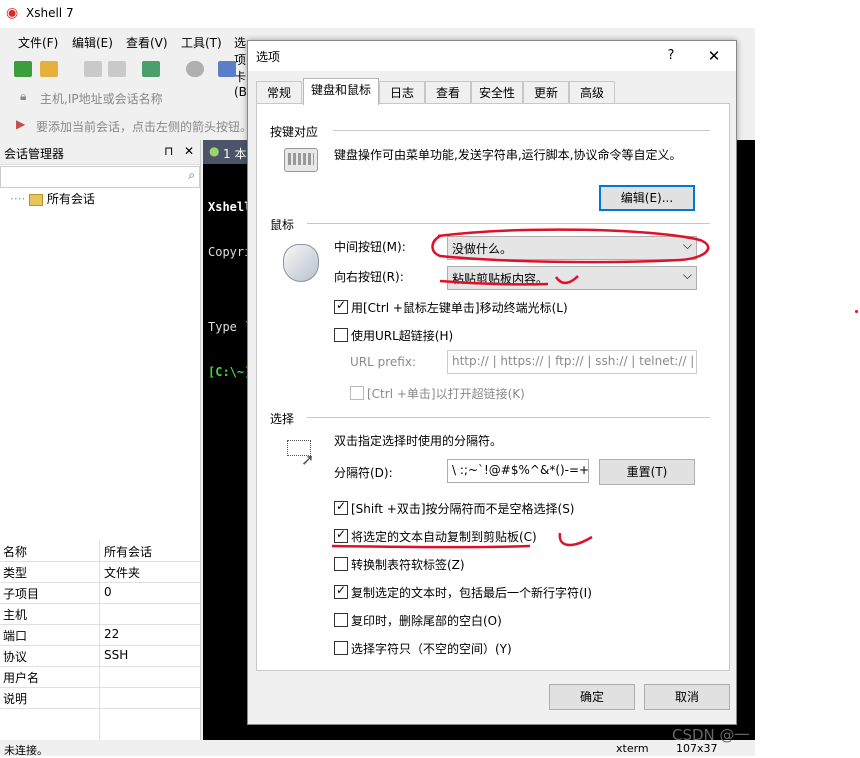 This screenshot has height=758, width=860. I want to click on annotation-ellipse, so click(570, 246).